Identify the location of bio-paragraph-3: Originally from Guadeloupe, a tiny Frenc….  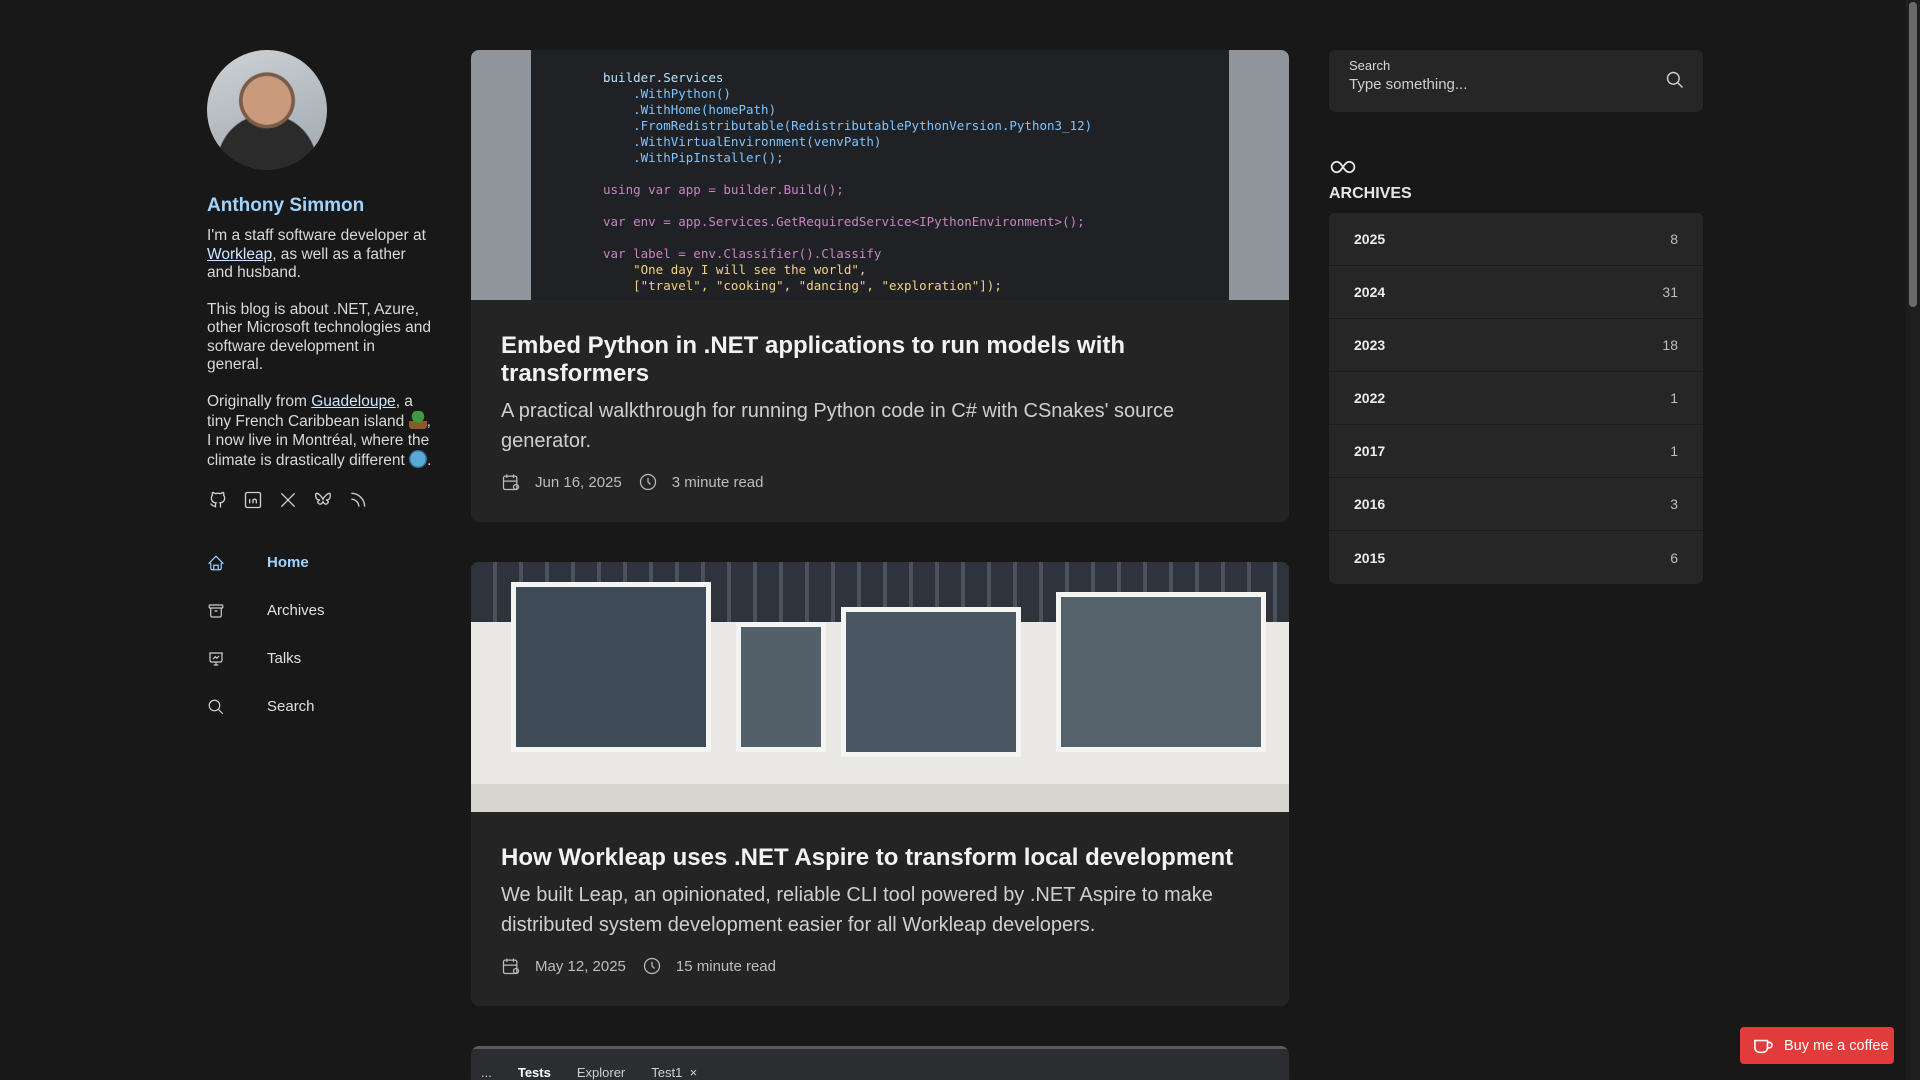
(319, 431).